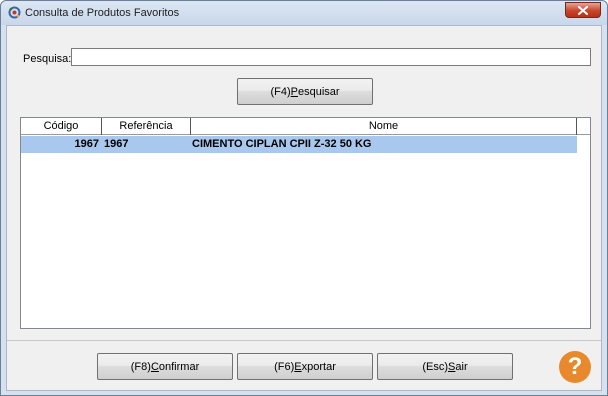 This screenshot has width=608, height=396. Describe the element at coordinates (61, 126) in the screenshot. I see `column-header-codigo: Código` at that location.